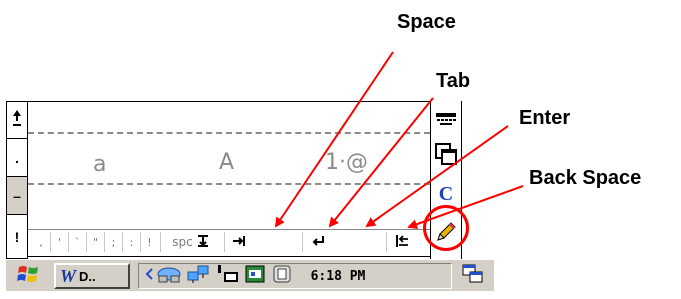 This screenshot has height=299, width=681. I want to click on back-arrow-icon, so click(149, 276).